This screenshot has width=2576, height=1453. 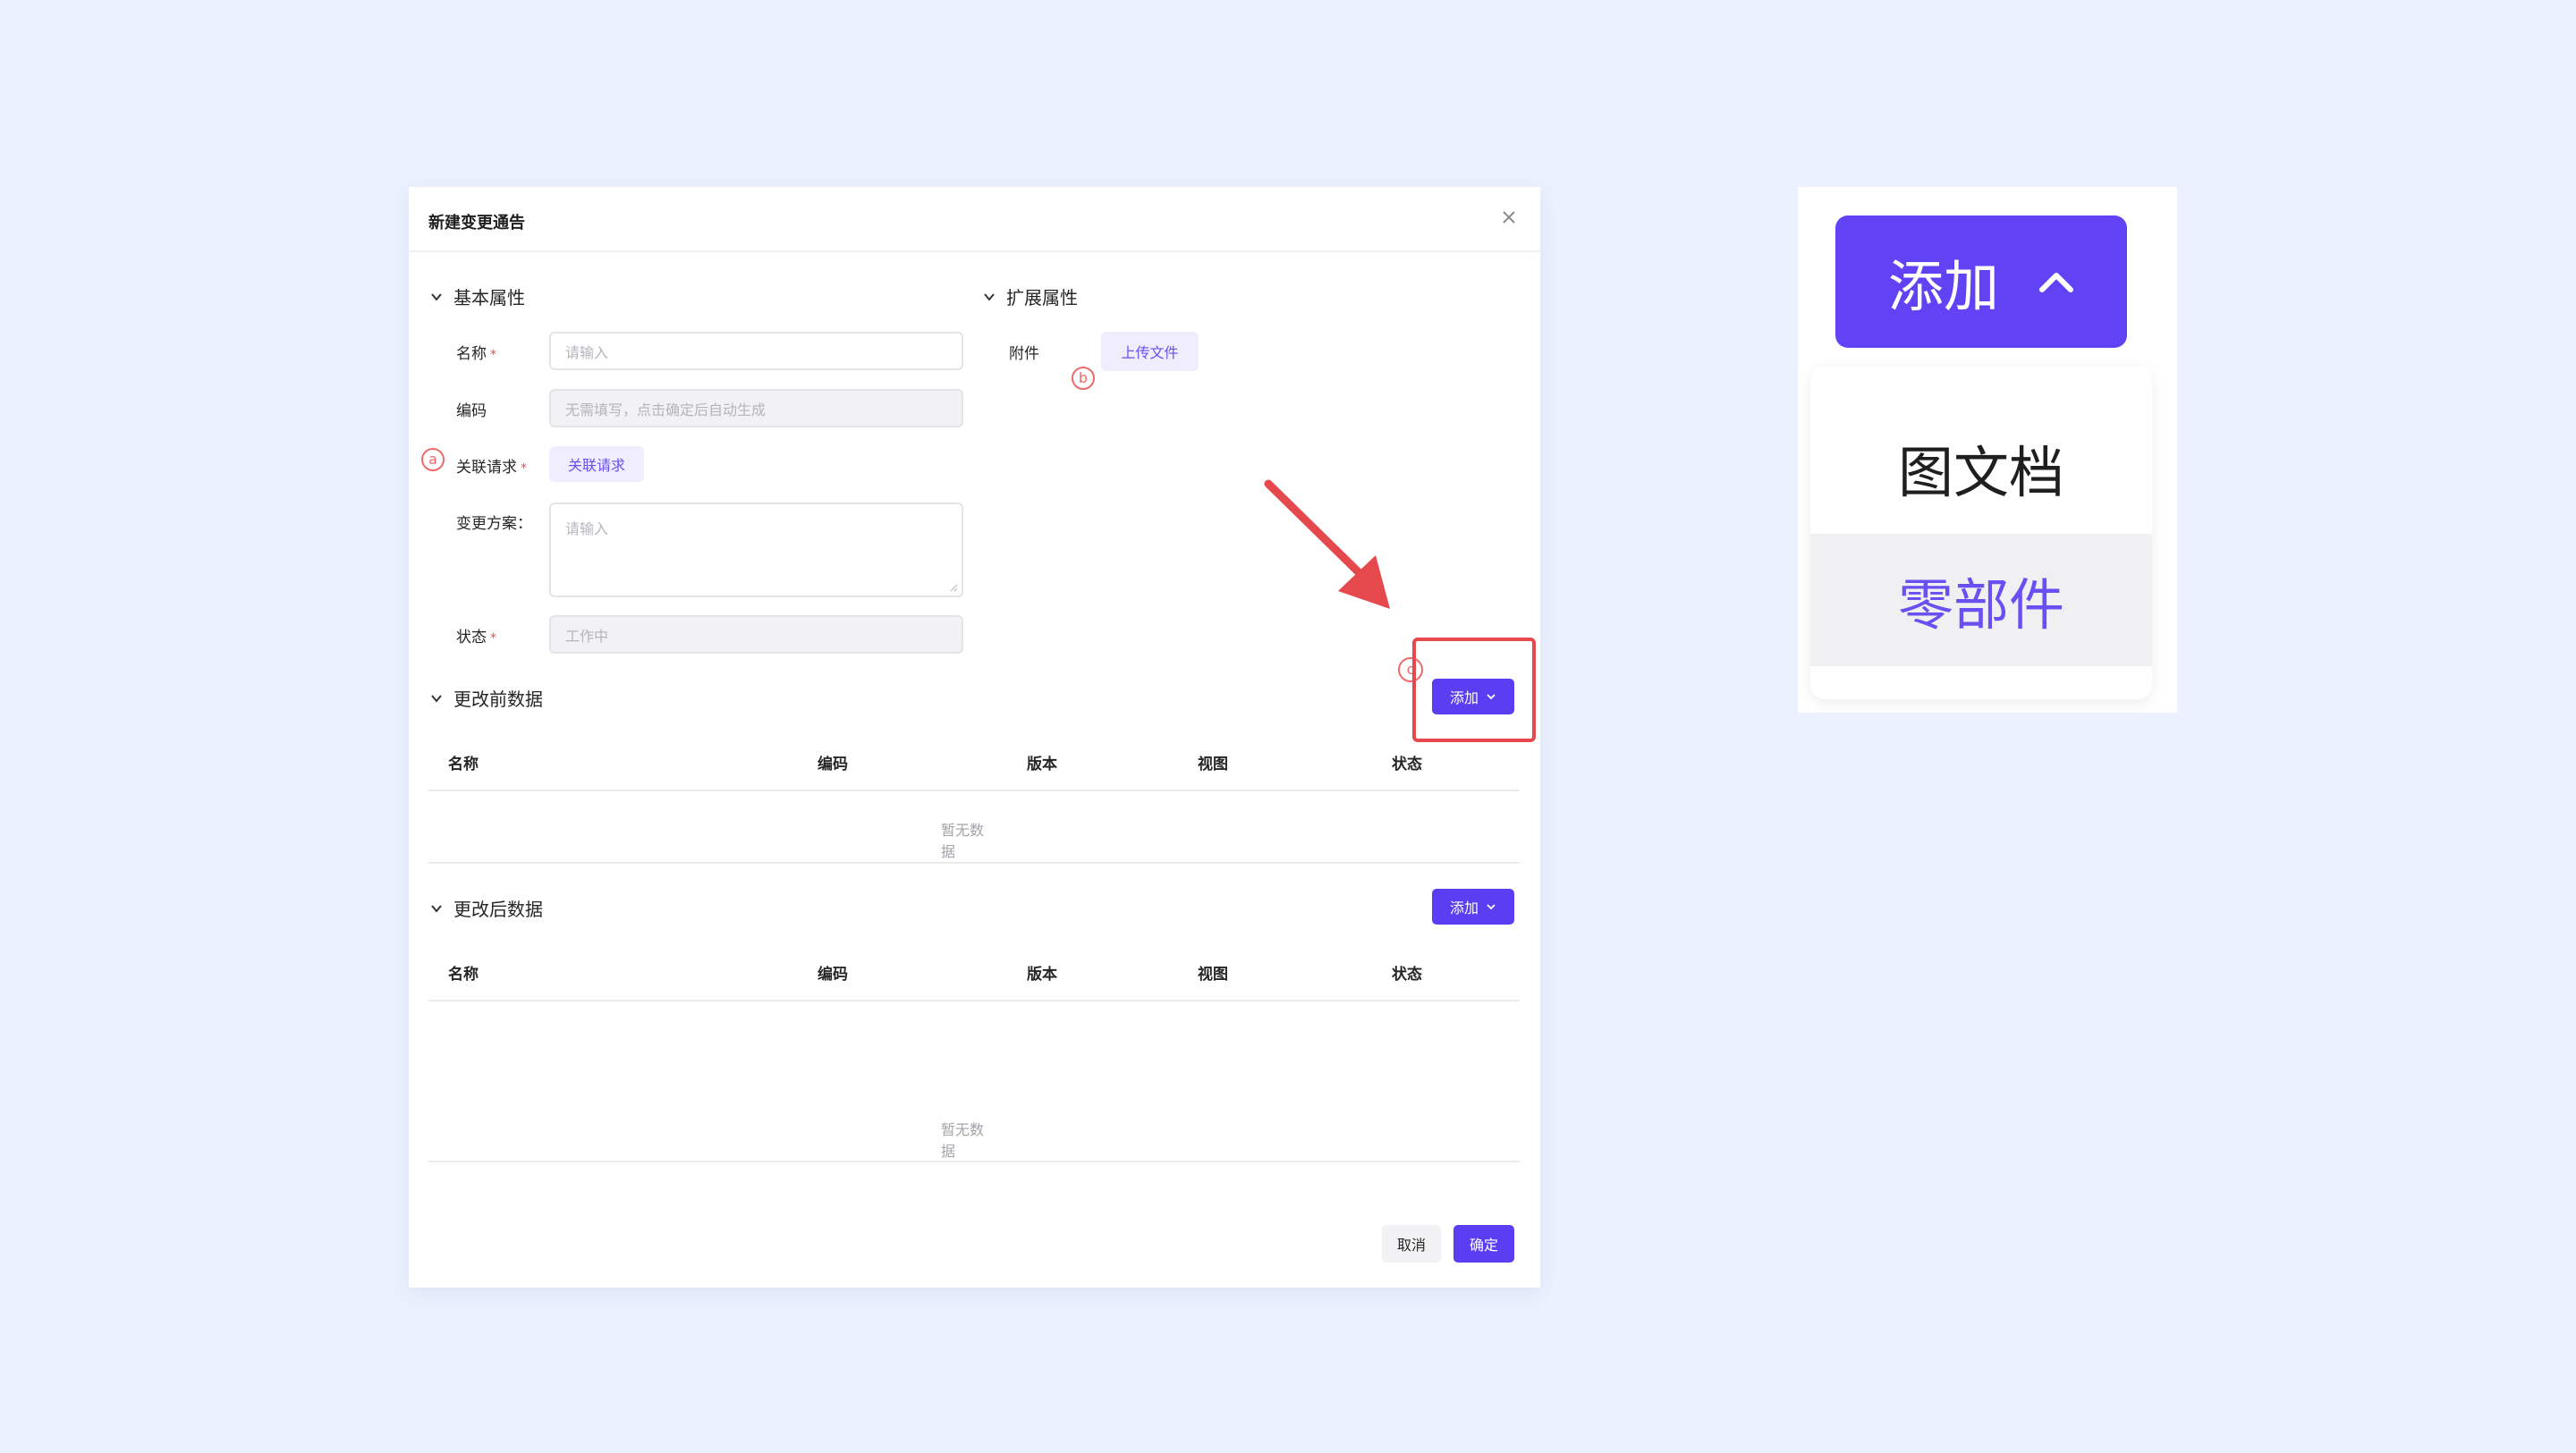 I want to click on status-value: 工作中, so click(x=587, y=636).